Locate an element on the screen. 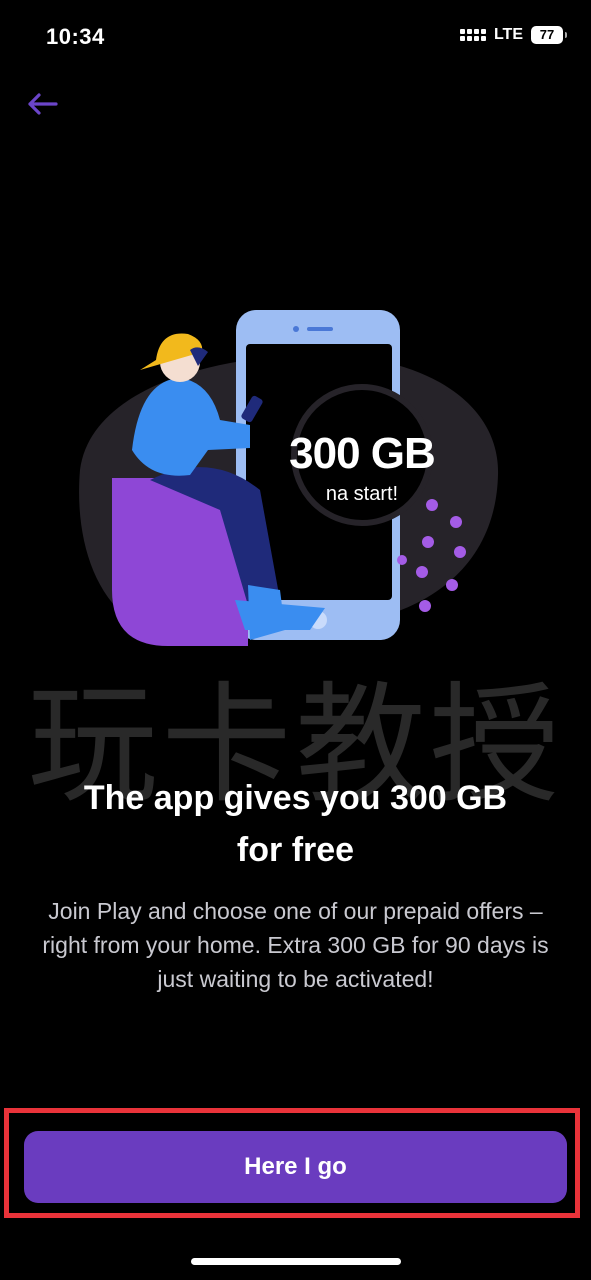 Image resolution: width=591 pixels, height=1280 pixels. signal-icon is located at coordinates (472, 35).